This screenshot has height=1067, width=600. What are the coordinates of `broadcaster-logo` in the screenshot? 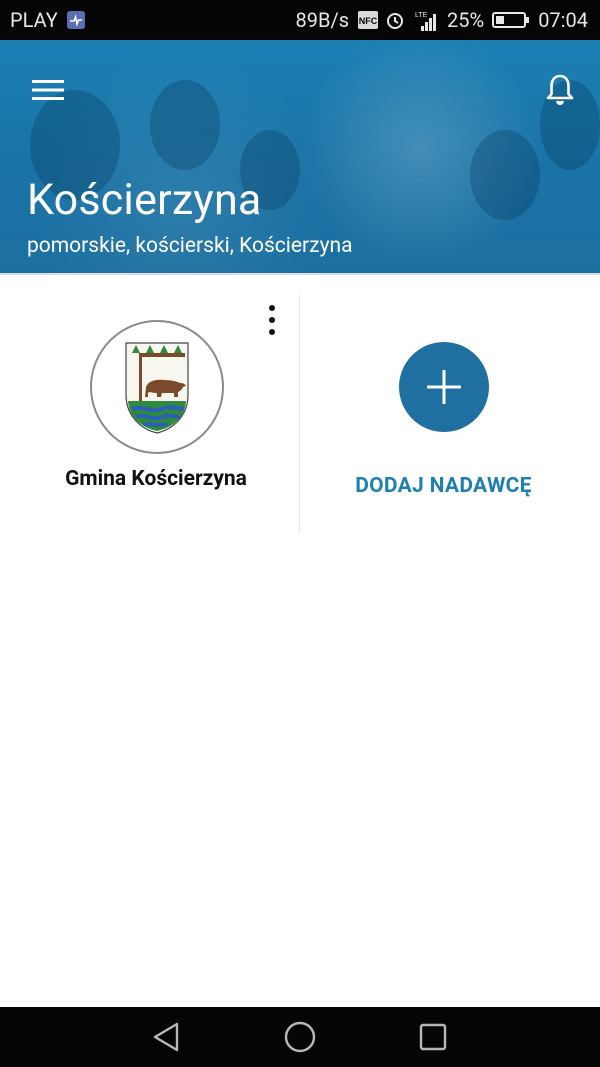 It's located at (157, 387).